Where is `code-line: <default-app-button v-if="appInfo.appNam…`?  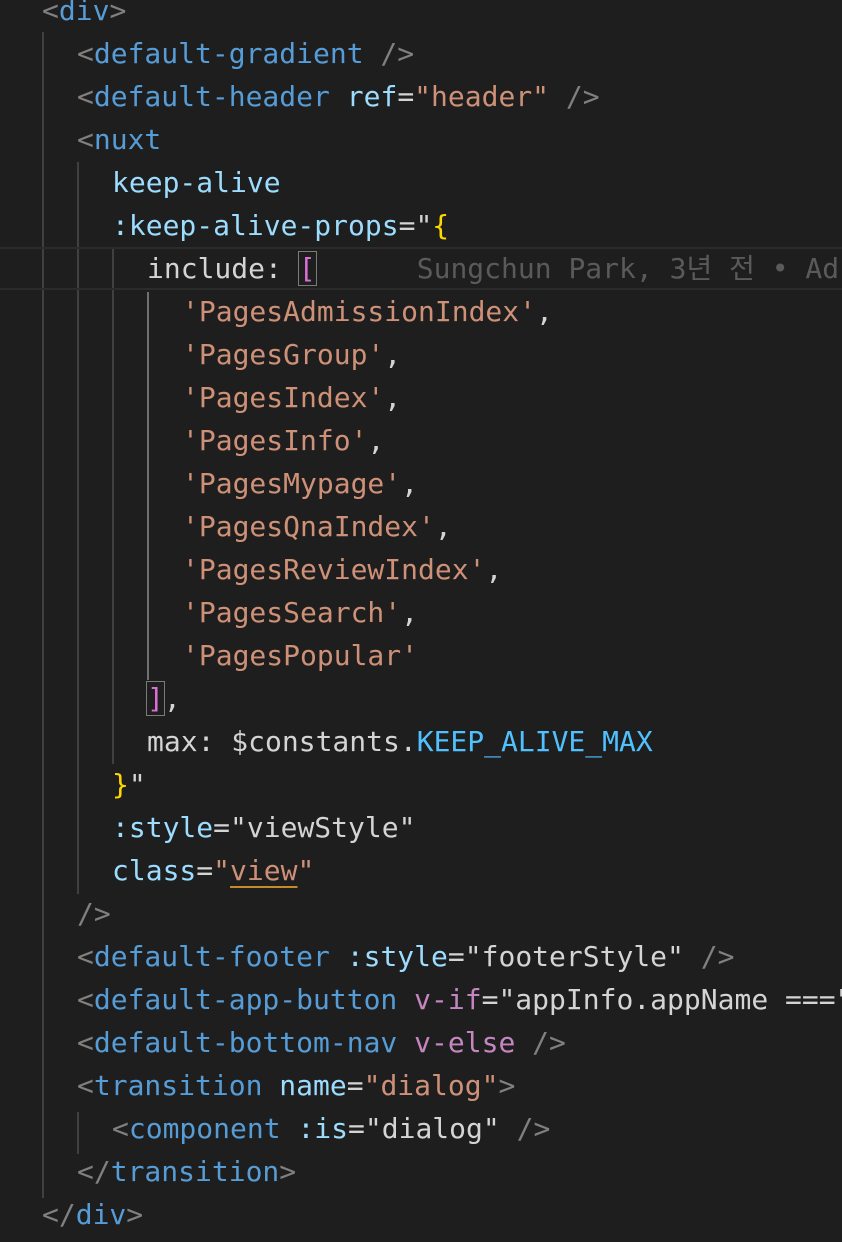
code-line: <default-app-button v-if="appInfo.appNam… is located at coordinates (421, 999).